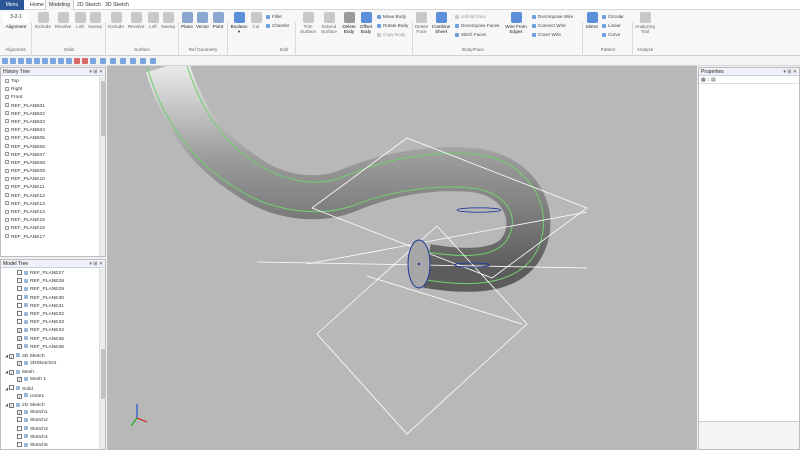 The image size is (800, 450). What do you see at coordinates (51, 115) in the screenshot?
I see `history-tree-item: REF_PLANE02` at bounding box center [51, 115].